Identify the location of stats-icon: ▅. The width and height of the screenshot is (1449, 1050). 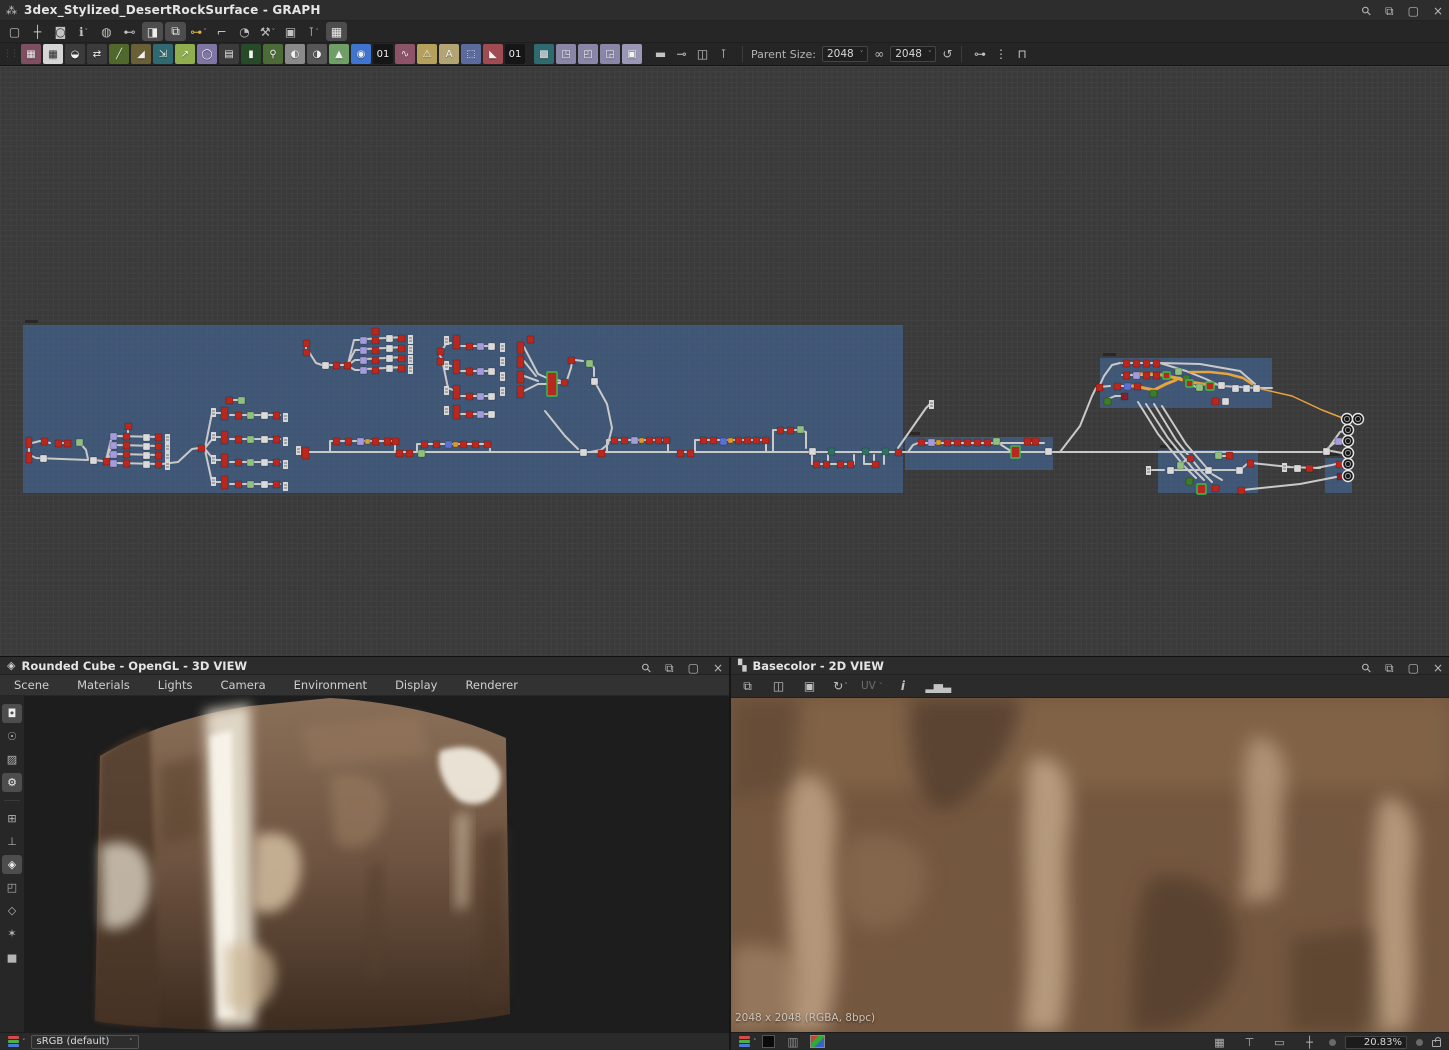
(12, 956).